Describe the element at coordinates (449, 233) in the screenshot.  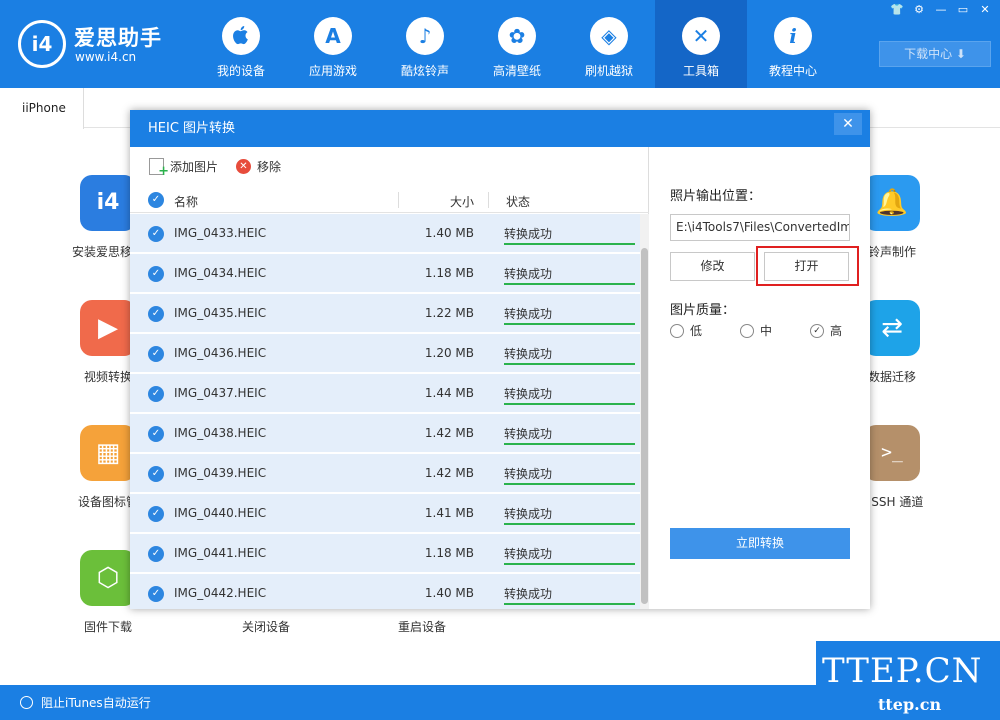
I see `file-size: 1.40 MB` at that location.